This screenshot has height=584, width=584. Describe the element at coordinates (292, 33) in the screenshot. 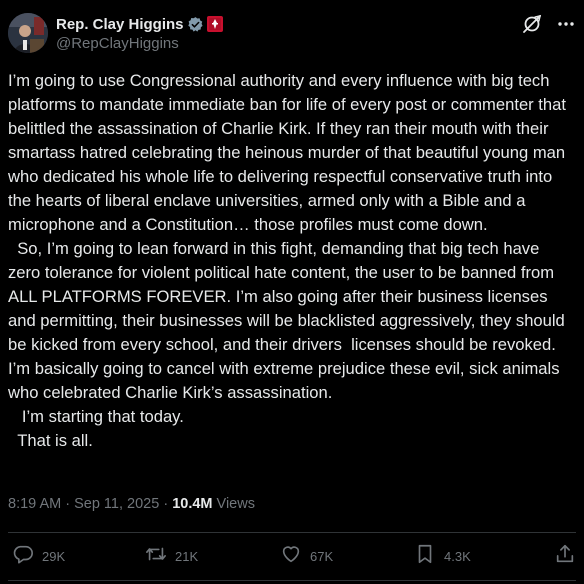

I see `post-header: Rep. Clay Higgins @RepClayHiggins` at that location.